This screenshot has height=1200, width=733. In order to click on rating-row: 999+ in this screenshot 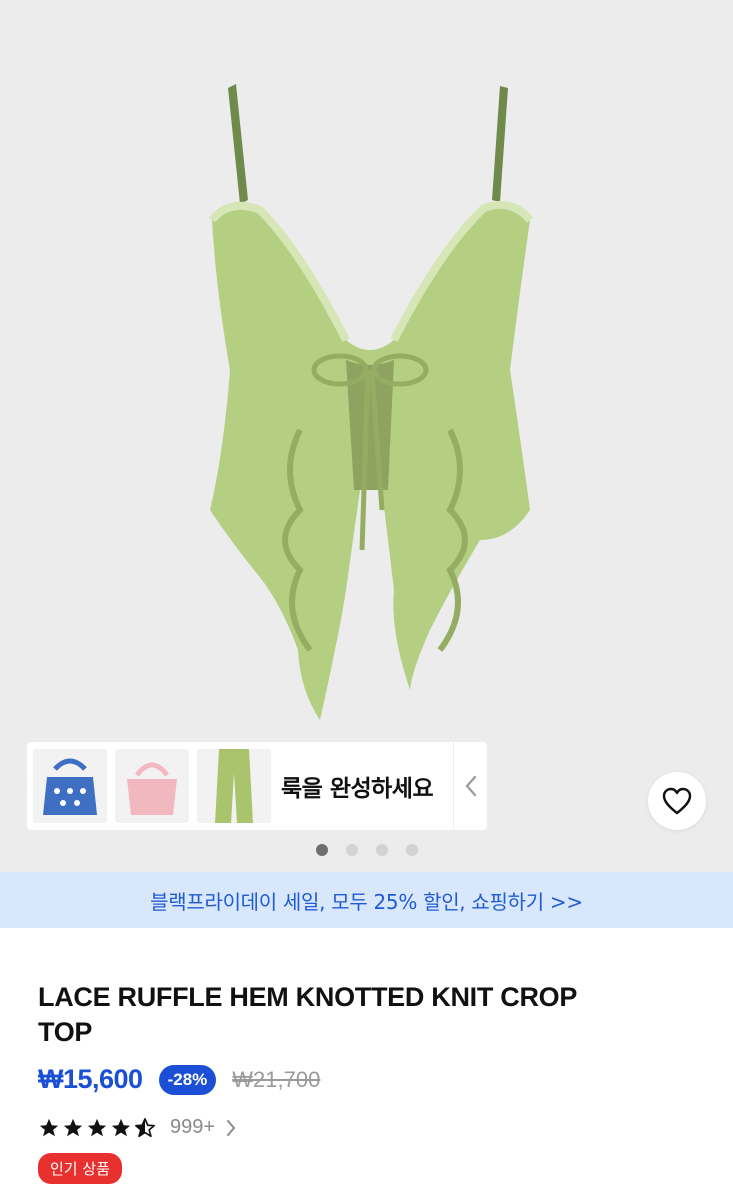, I will do `click(137, 1127)`.